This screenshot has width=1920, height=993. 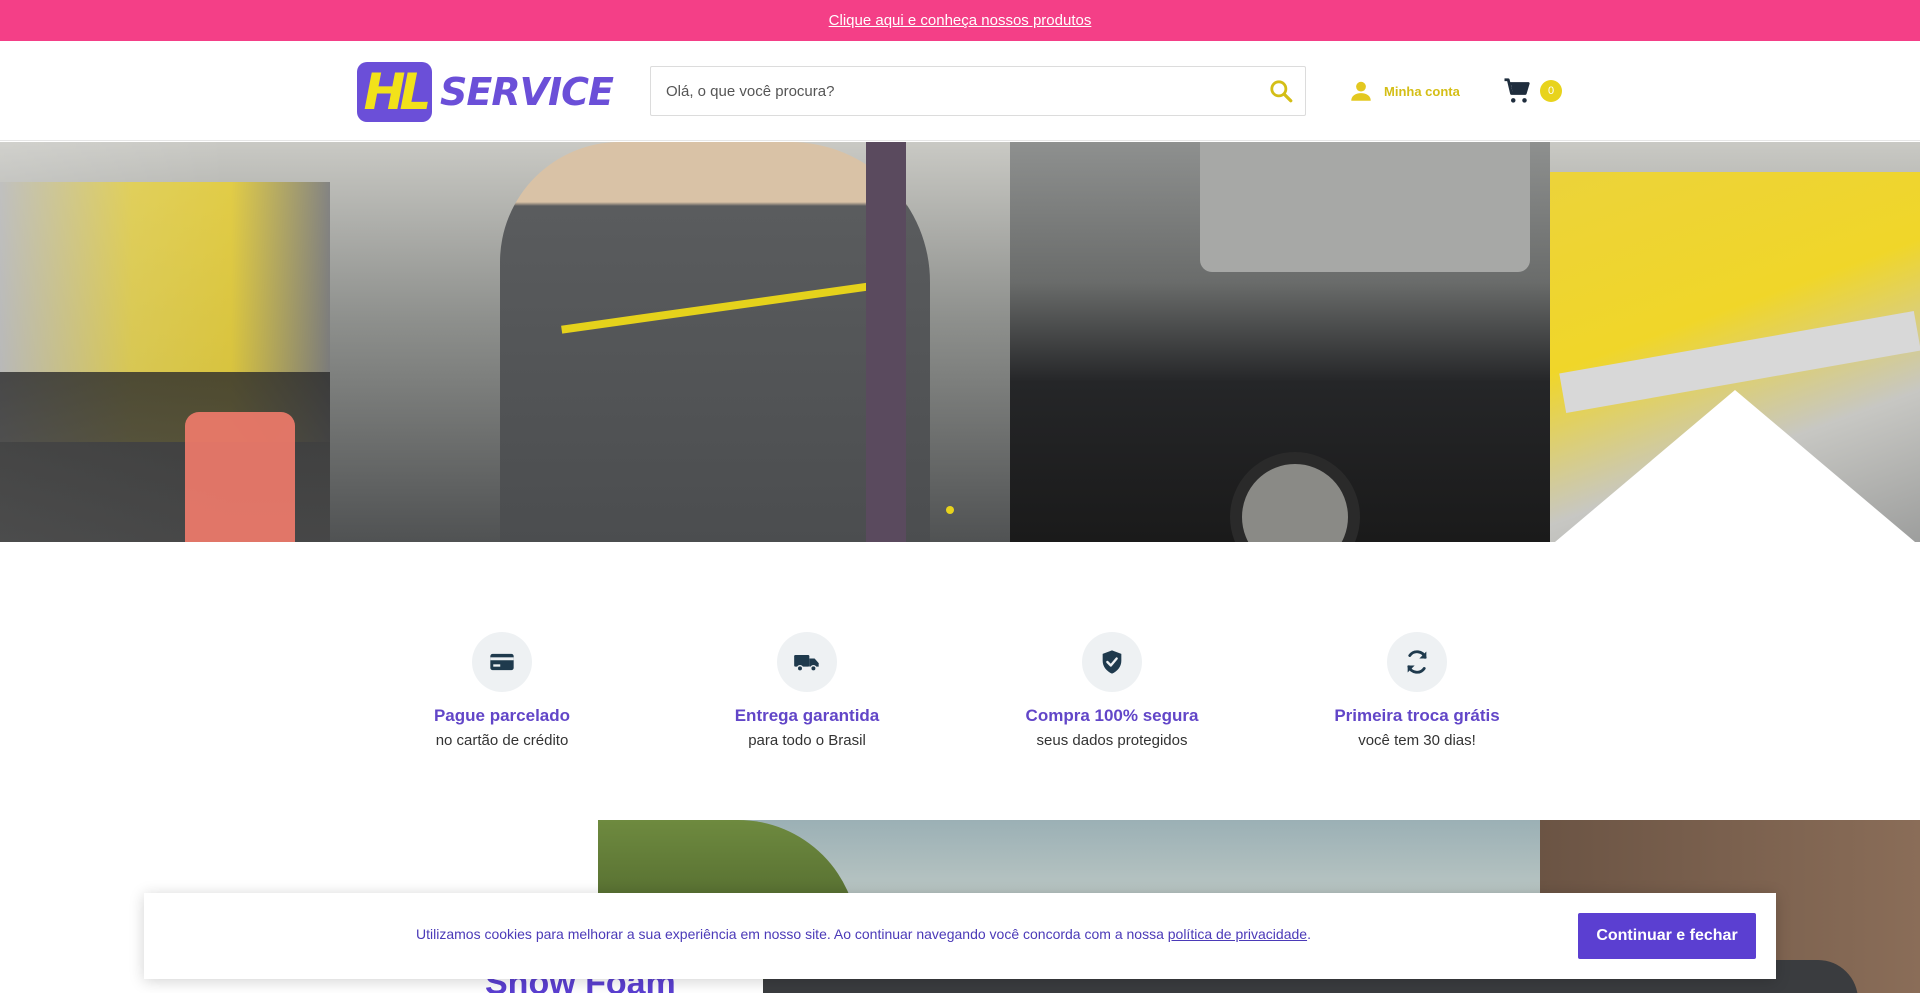 I want to click on hero-pole, so click(x=886, y=342).